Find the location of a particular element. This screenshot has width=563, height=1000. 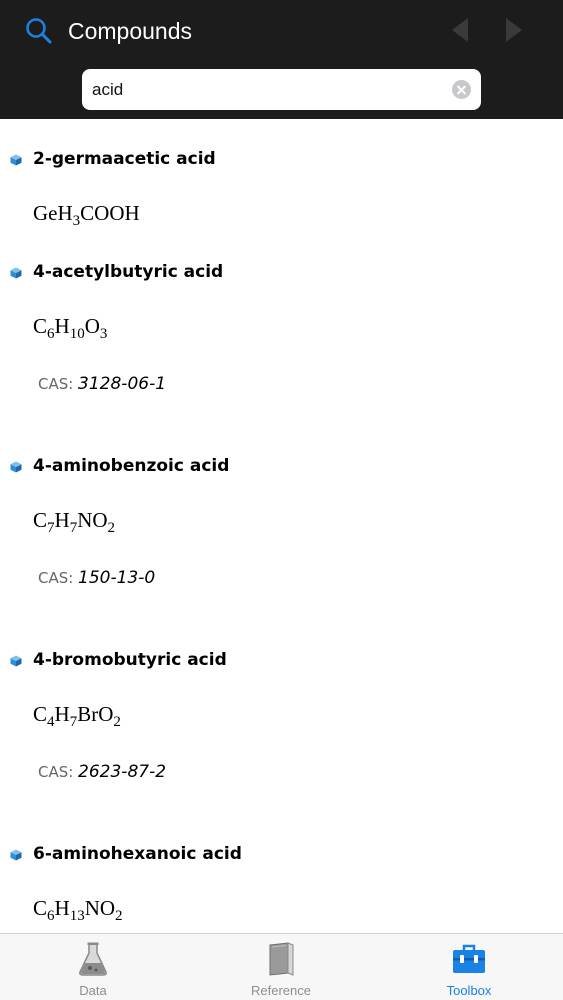

tab-data: Data is located at coordinates (93, 967).